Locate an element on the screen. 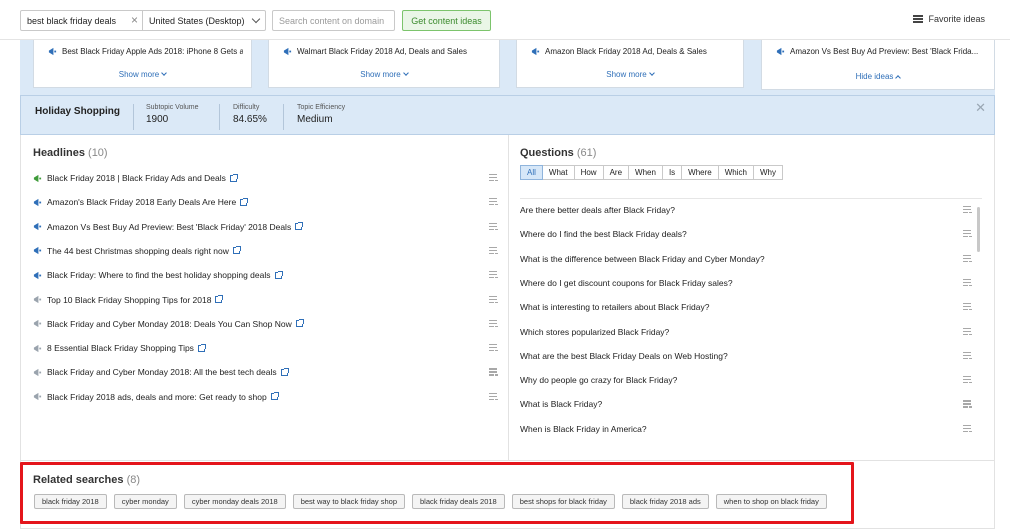 This screenshot has width=1010, height=529. get-content-ideas-button: Get content ideas is located at coordinates (446, 20).